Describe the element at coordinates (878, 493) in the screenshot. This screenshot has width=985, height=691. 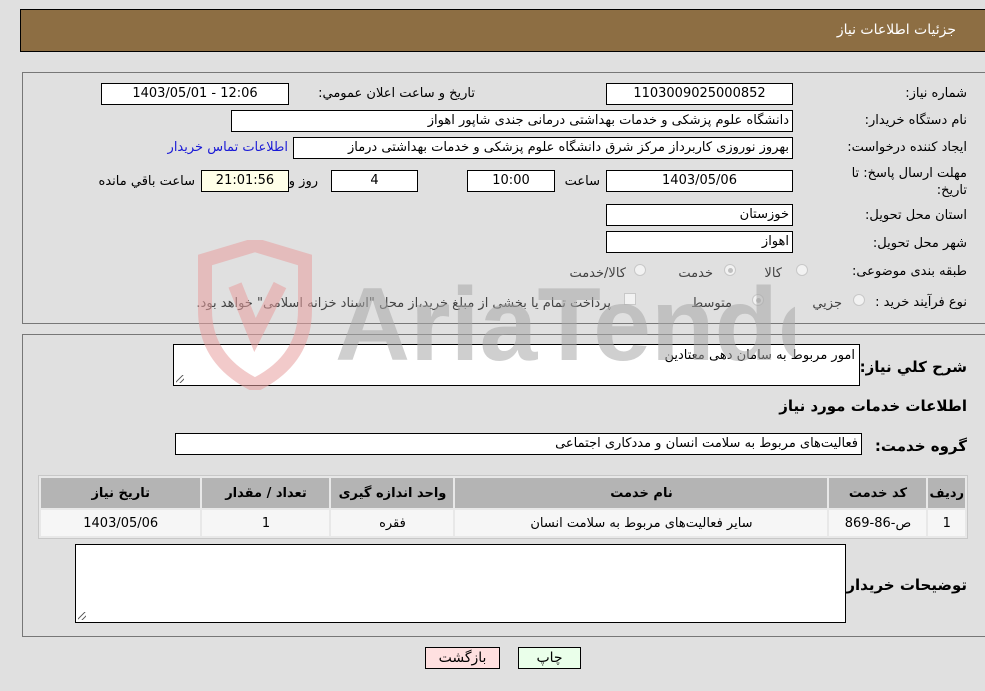
I see `col-service-code: کد خدمت` at that location.